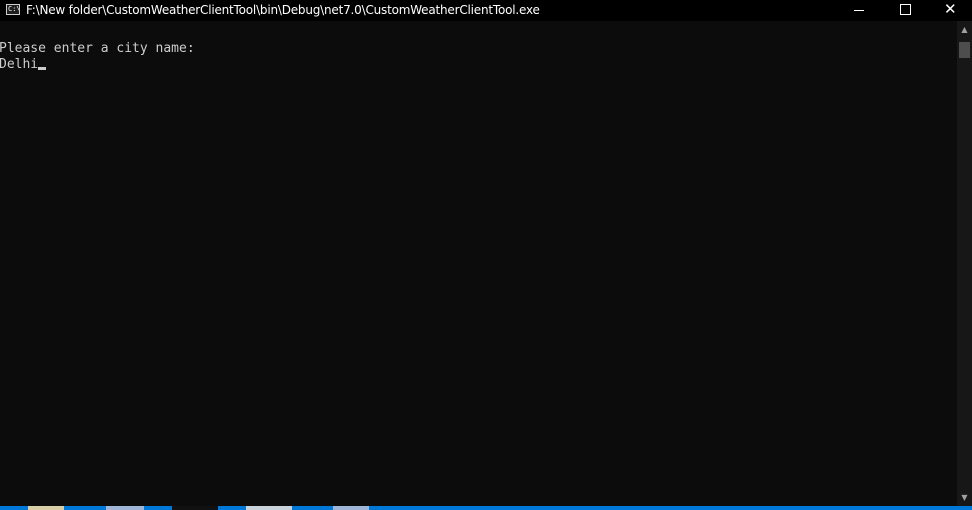 This screenshot has width=972, height=510. I want to click on minimize-icon, so click(859, 10).